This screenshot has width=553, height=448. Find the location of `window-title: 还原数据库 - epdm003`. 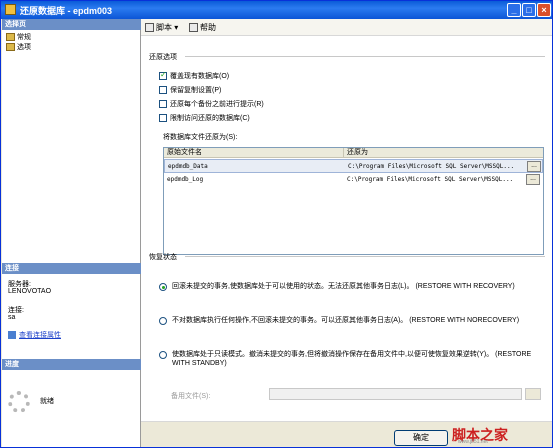

window-title: 还原数据库 - epdm003 is located at coordinates (66, 11).